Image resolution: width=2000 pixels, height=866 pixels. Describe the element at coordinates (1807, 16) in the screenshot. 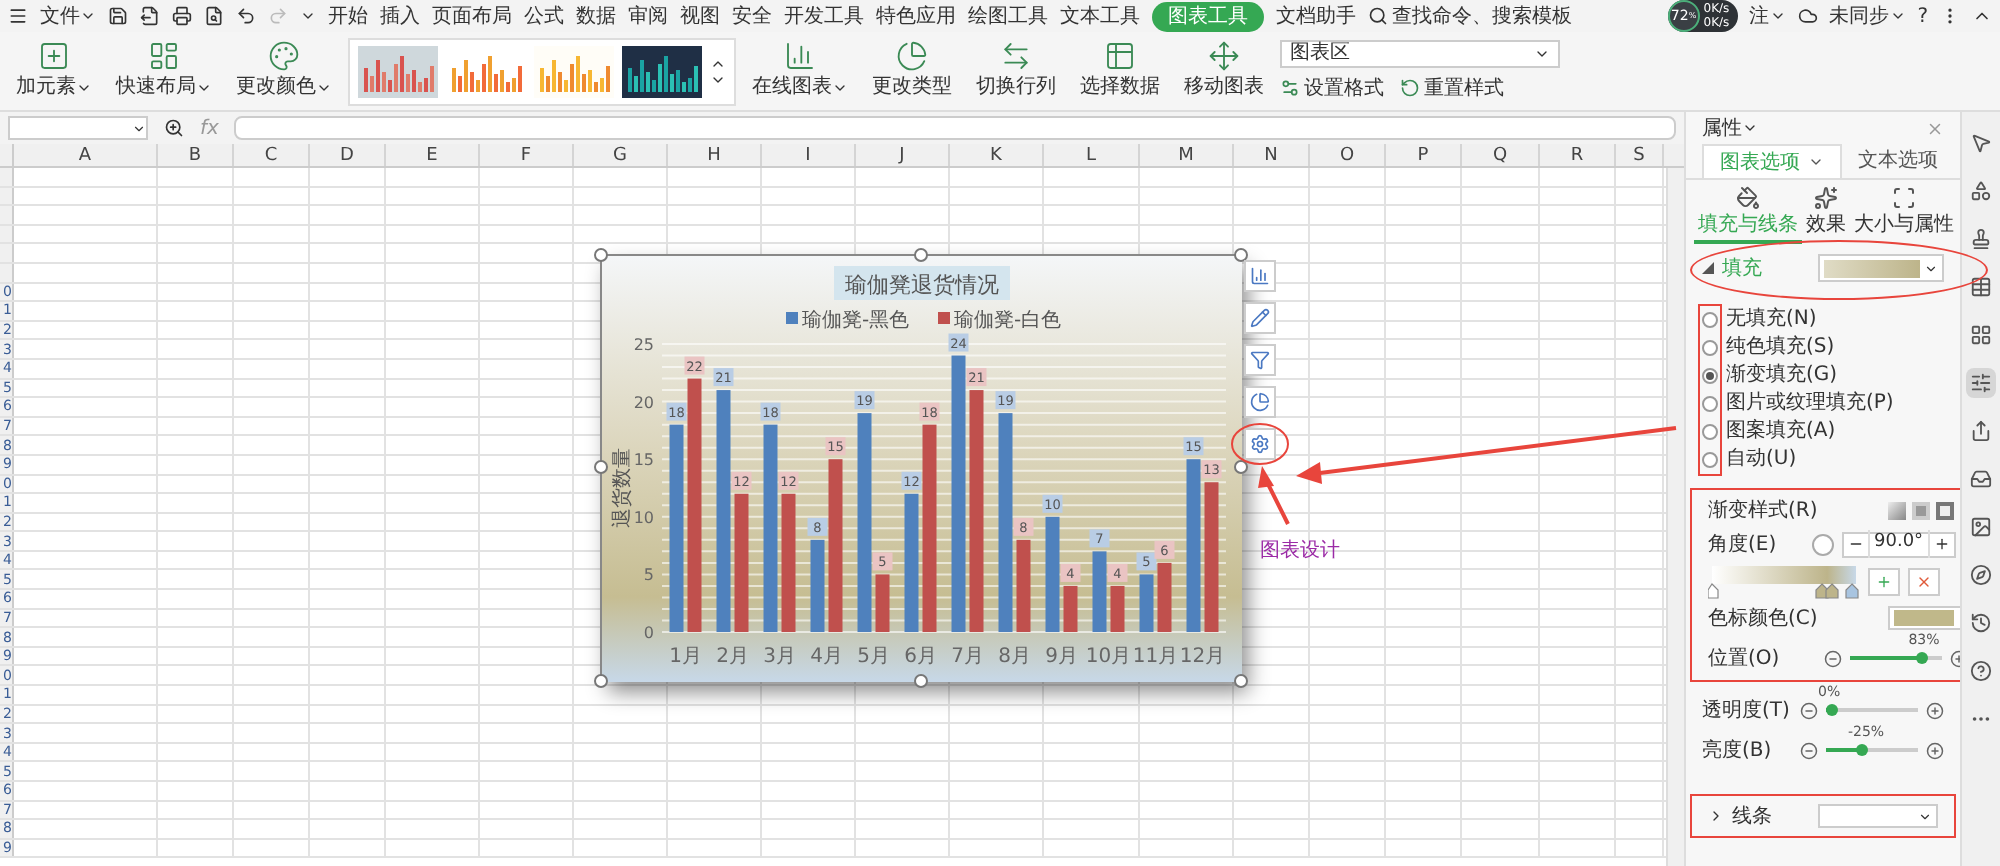

I see `cloud-icon` at that location.